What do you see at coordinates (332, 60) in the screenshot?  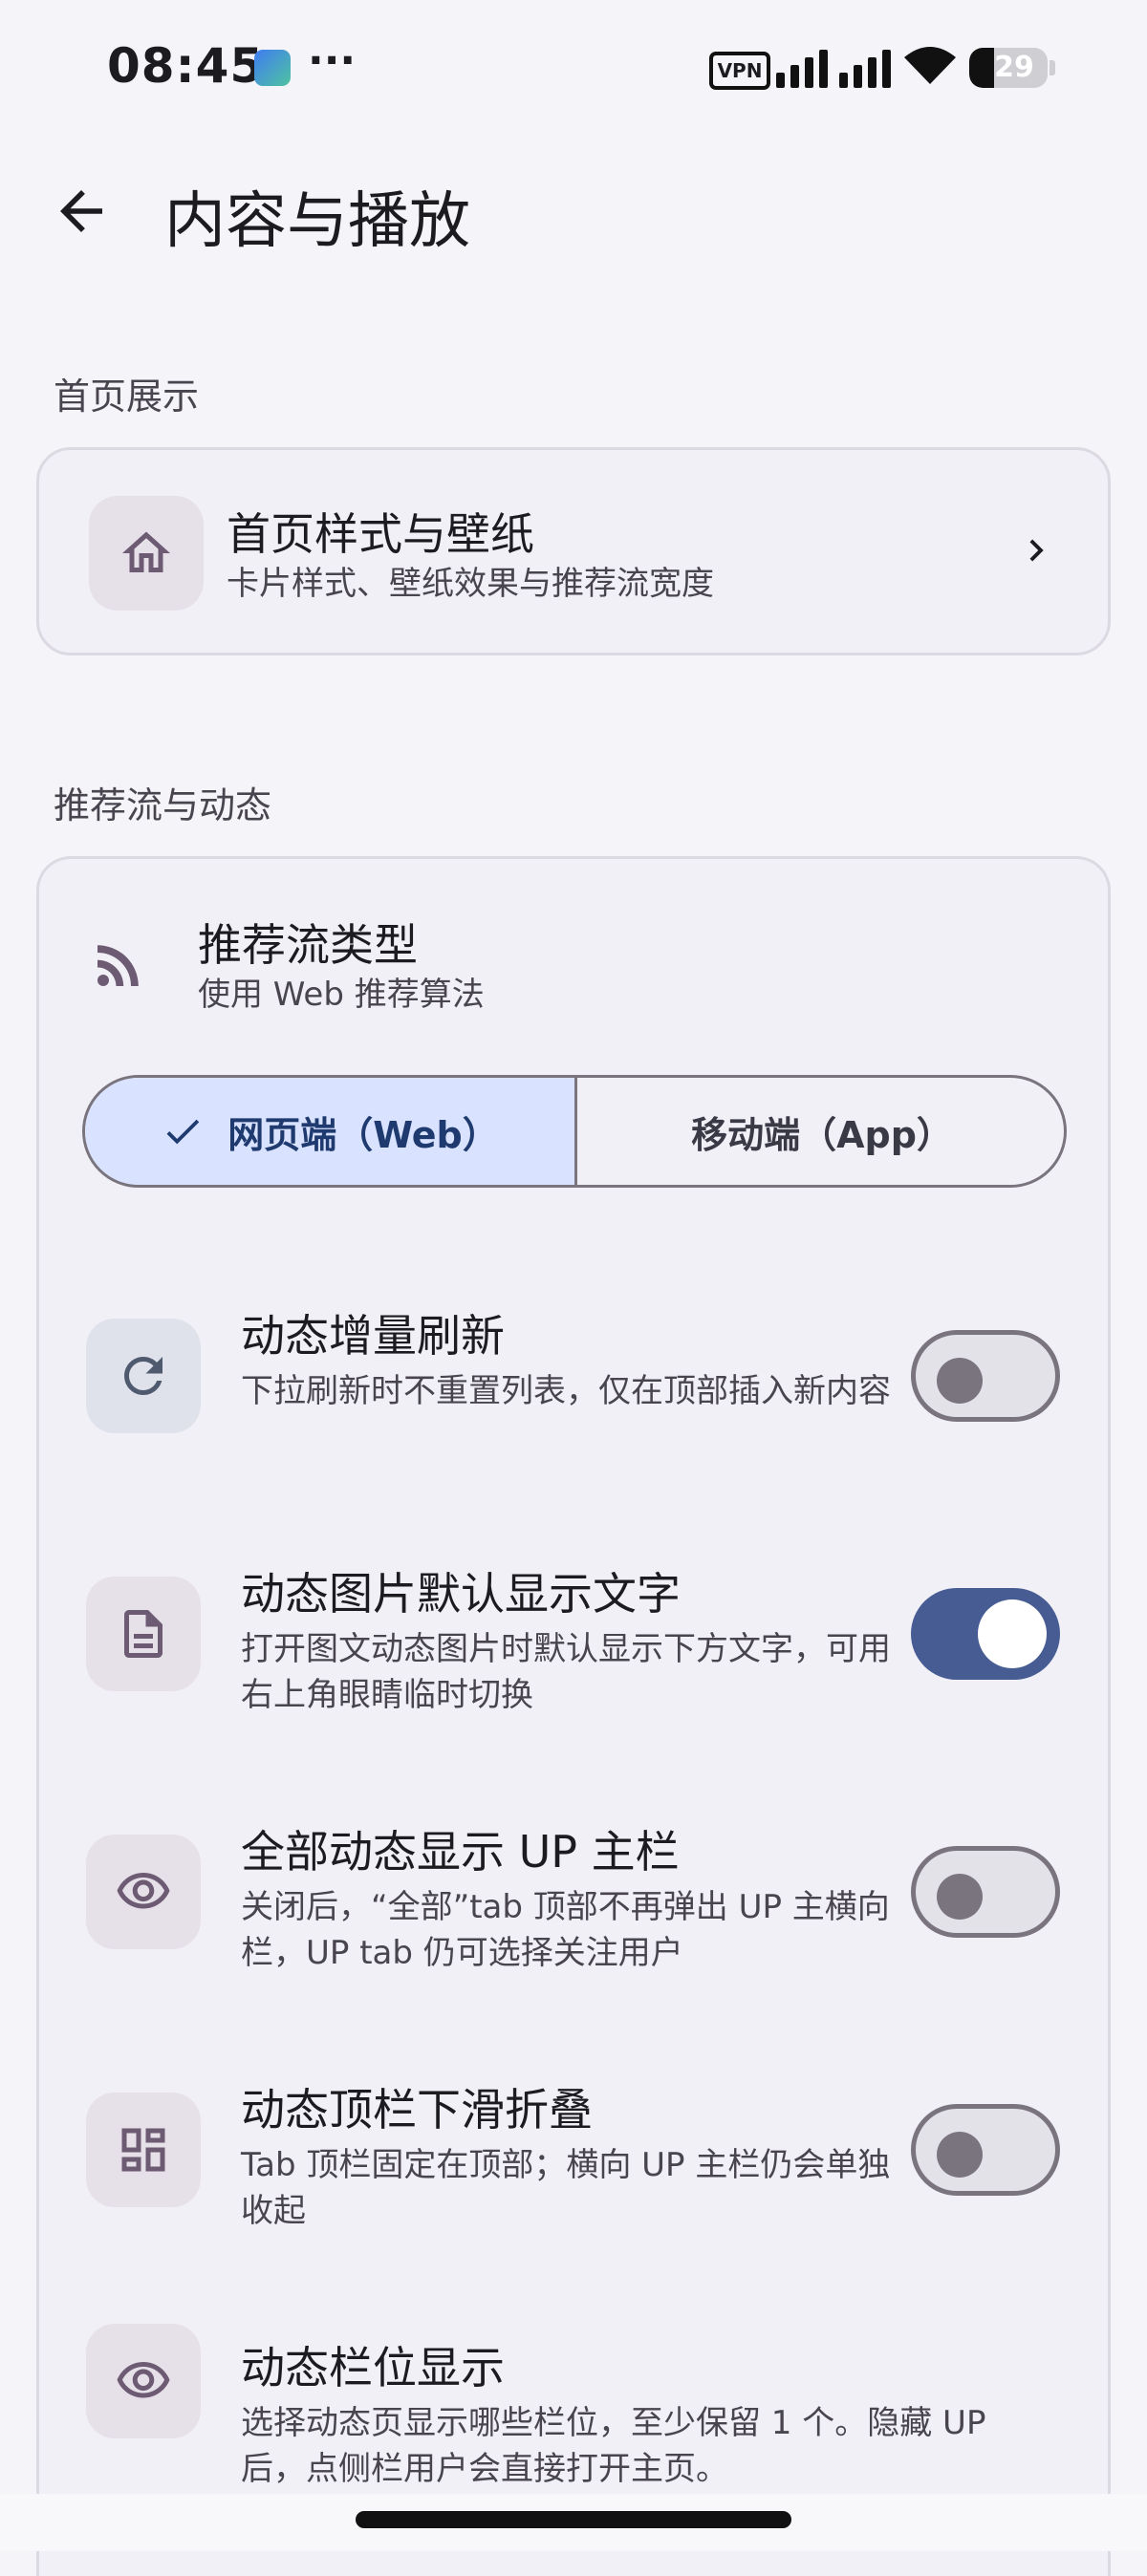 I see `more-notifications-icon: ···` at bounding box center [332, 60].